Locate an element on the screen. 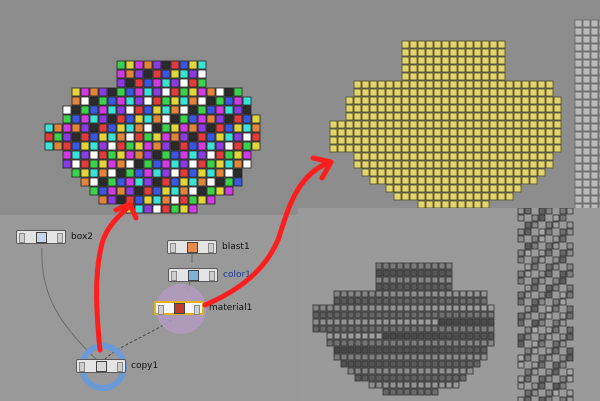  node-label: copy1 is located at coordinates (145, 366).